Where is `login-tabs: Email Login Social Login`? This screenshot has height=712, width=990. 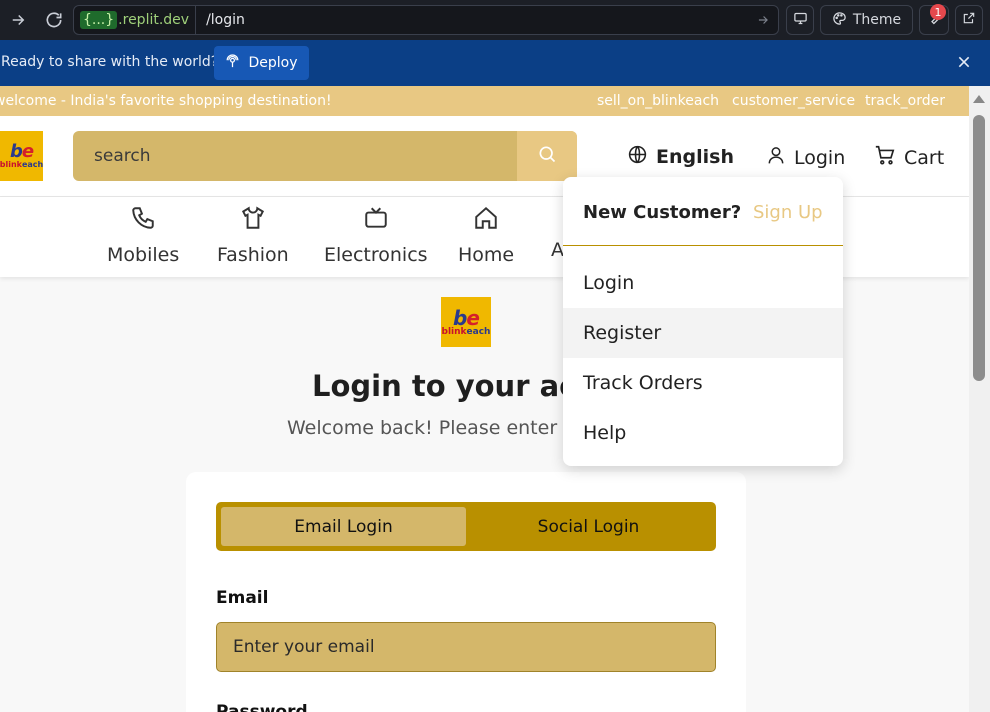
login-tabs: Email Login Social Login is located at coordinates (466, 526).